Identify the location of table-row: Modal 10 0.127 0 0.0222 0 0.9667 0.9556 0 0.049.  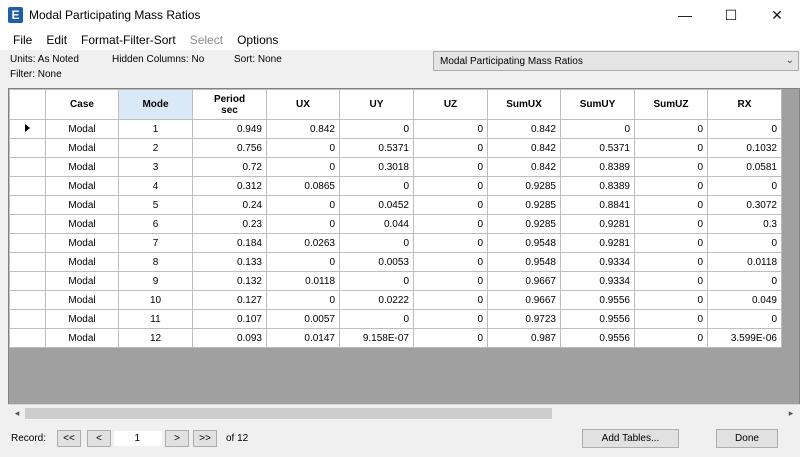
(395, 300).